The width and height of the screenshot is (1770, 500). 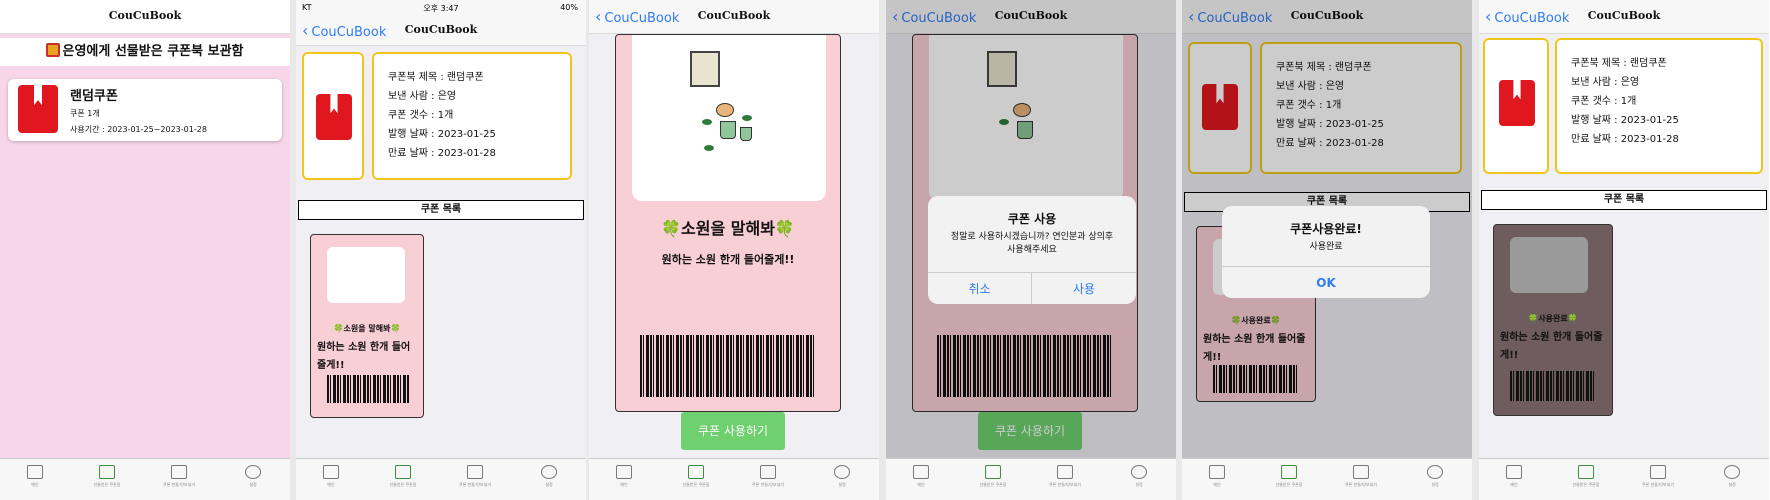 I want to click on info-row-count: 쿠폰 갯수1개, so click(x=1659, y=101).